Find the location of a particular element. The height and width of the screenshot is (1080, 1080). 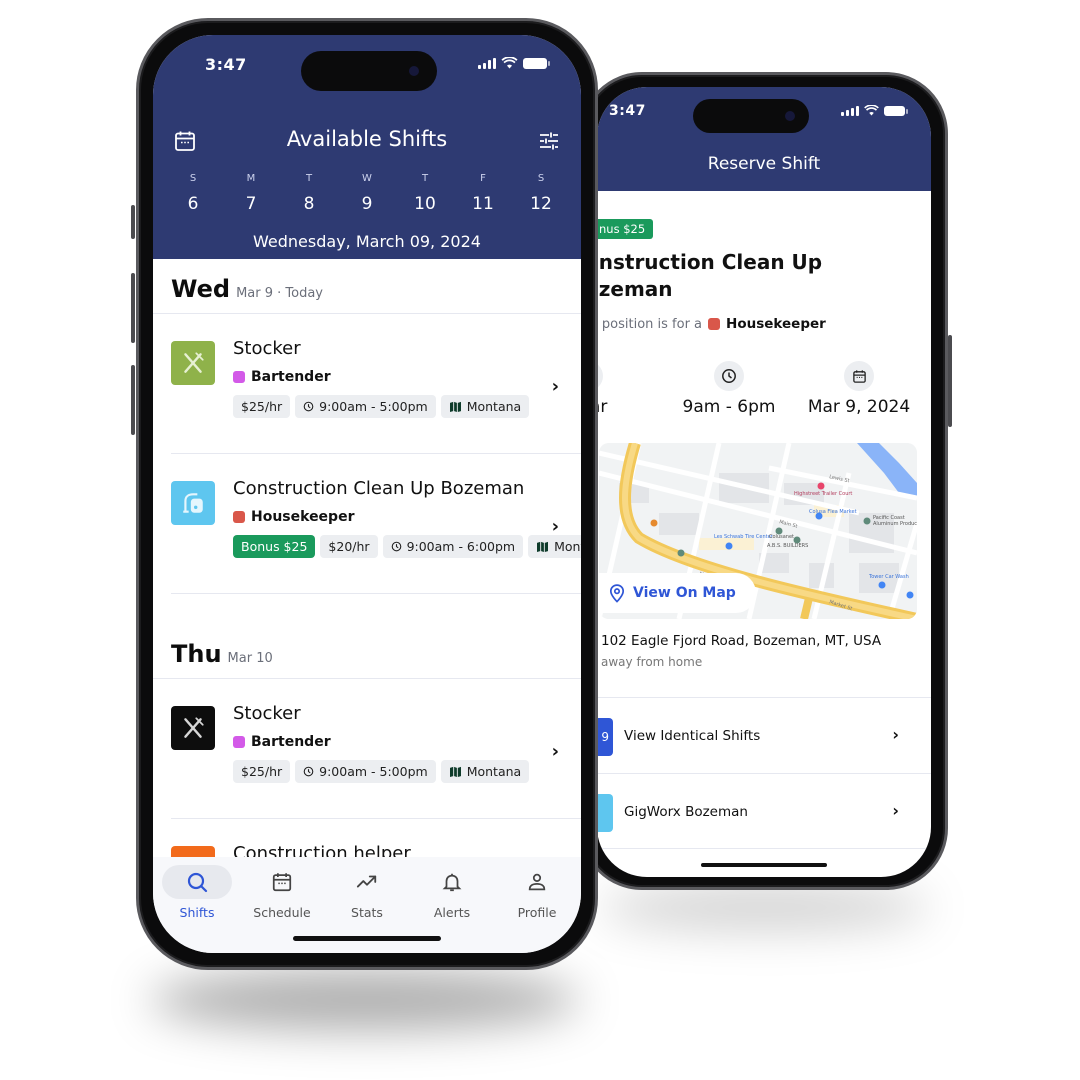

day-name: Thu is located at coordinates (196, 654).